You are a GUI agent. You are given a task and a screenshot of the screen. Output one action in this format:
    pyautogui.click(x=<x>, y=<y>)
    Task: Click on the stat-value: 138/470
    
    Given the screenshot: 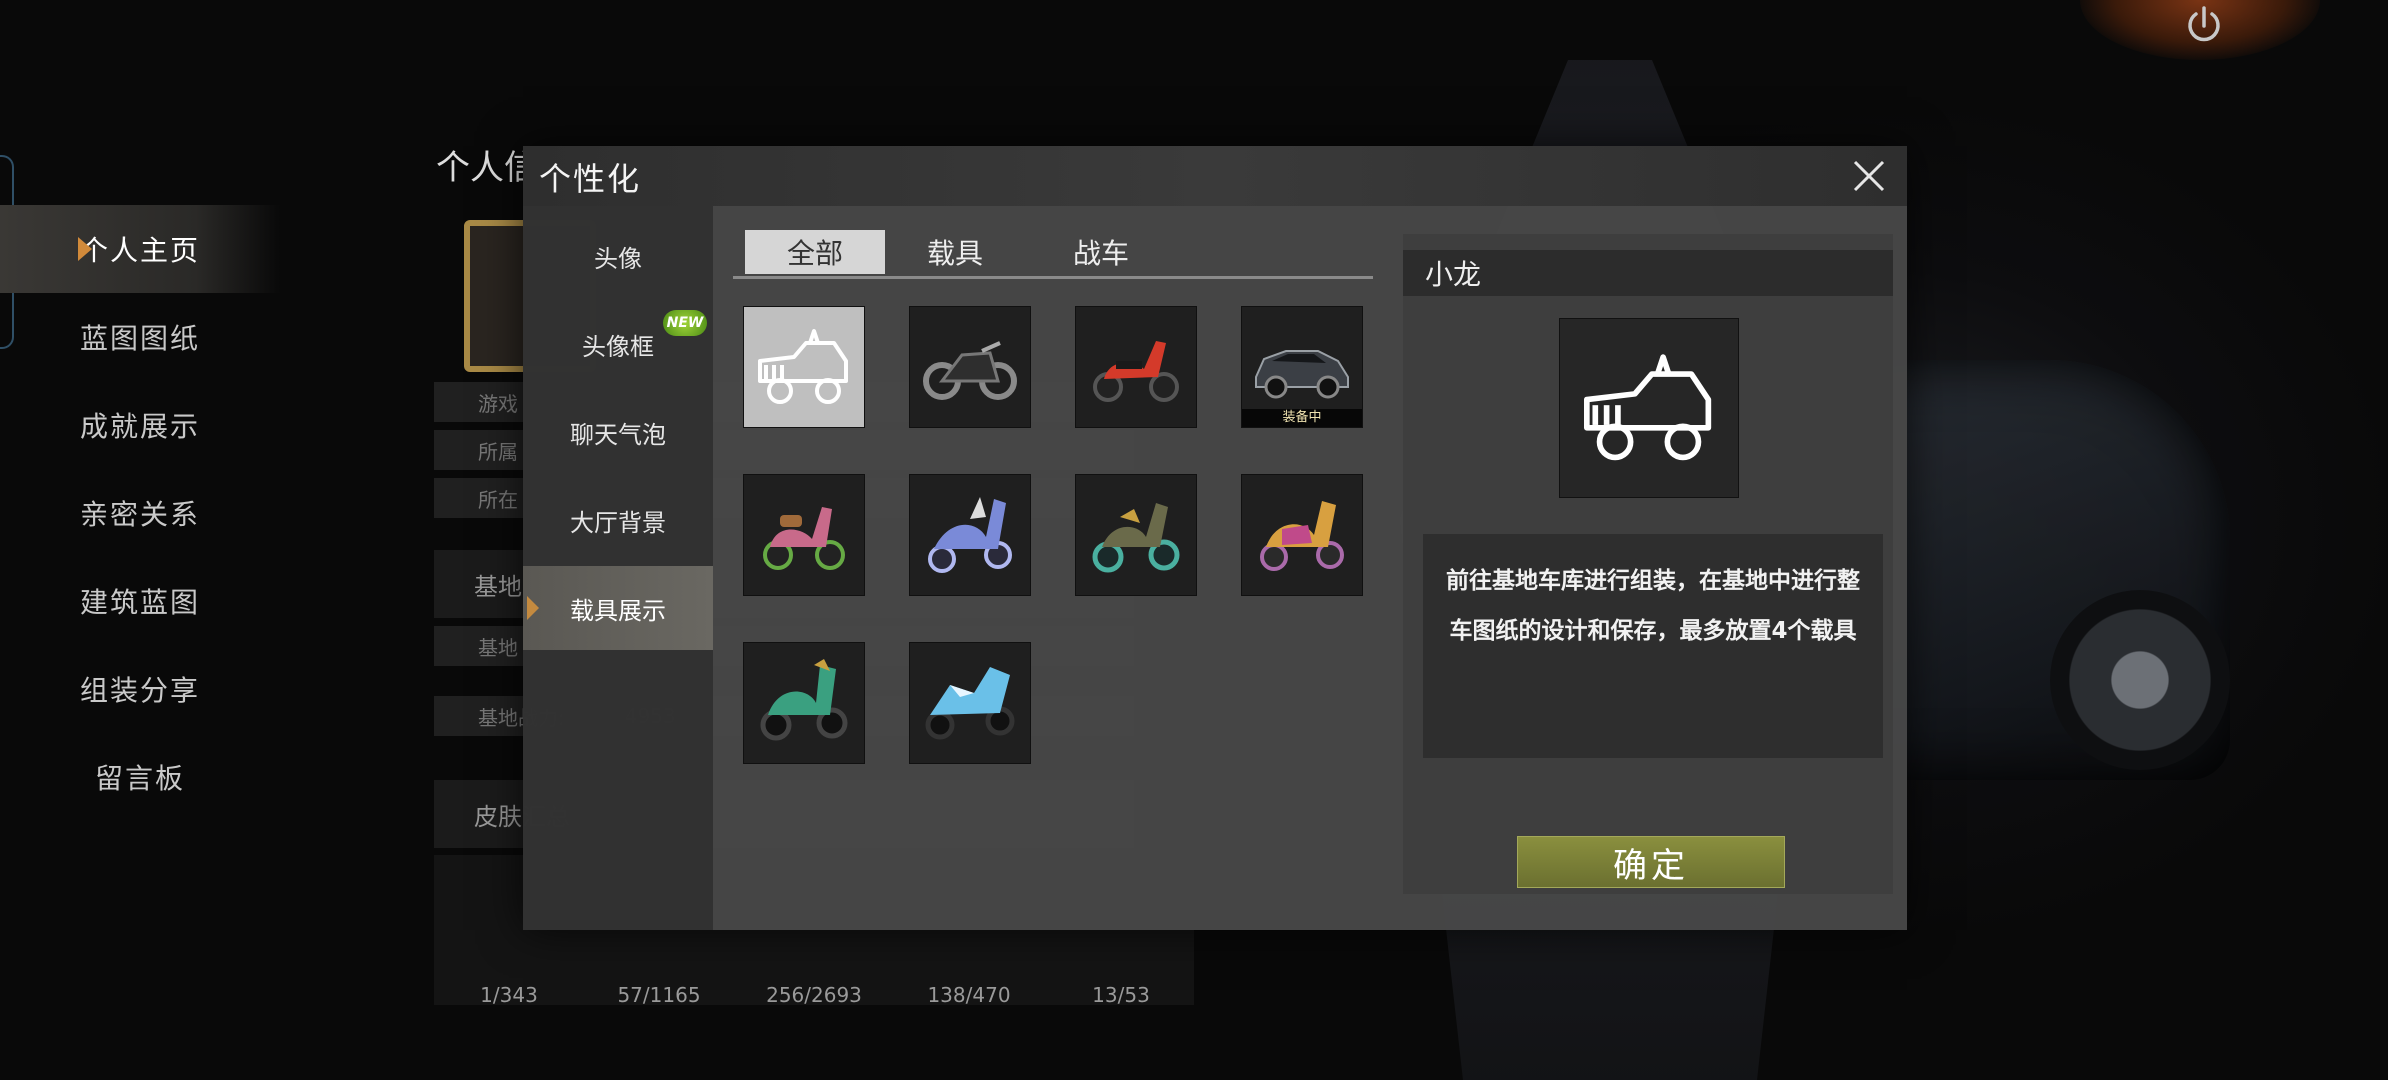 What is the action you would take?
    pyautogui.click(x=969, y=995)
    